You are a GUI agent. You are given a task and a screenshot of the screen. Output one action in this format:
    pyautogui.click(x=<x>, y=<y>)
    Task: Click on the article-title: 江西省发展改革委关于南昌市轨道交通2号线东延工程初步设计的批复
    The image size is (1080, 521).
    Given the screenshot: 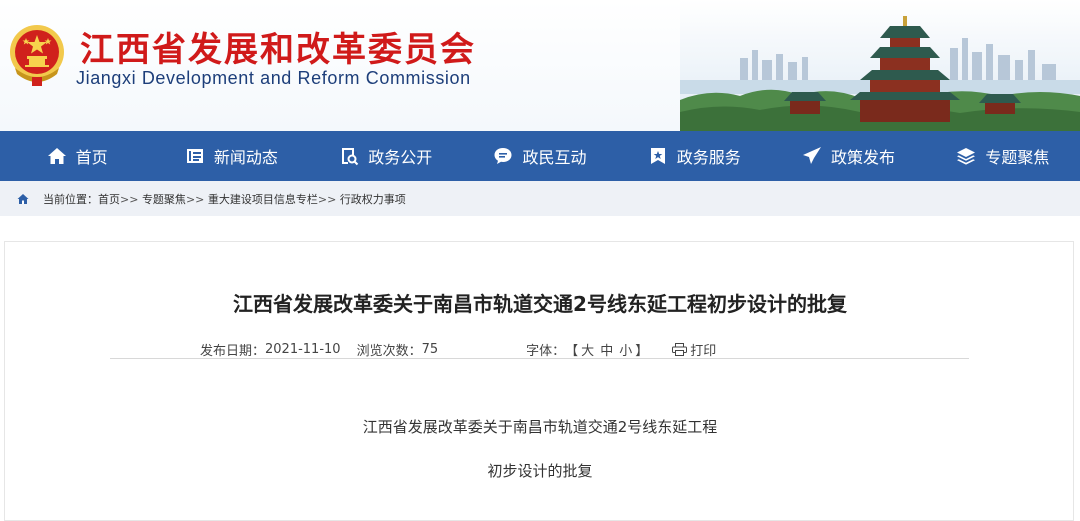 What is the action you would take?
    pyautogui.click(x=540, y=304)
    